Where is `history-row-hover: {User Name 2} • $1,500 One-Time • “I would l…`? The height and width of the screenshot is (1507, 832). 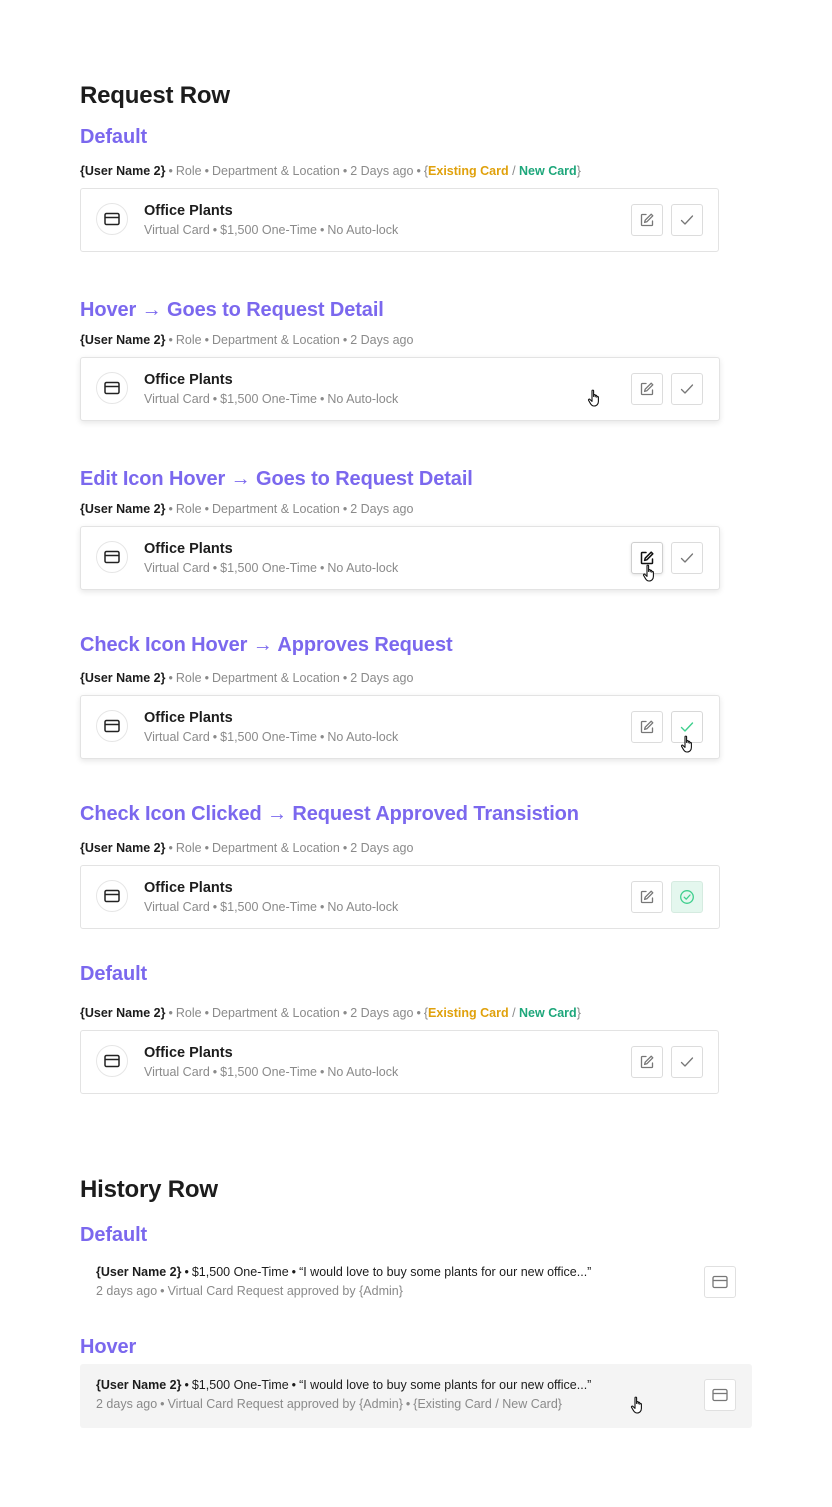 history-row-hover: {User Name 2} • $1,500 One-Time • “I would l… is located at coordinates (416, 1396).